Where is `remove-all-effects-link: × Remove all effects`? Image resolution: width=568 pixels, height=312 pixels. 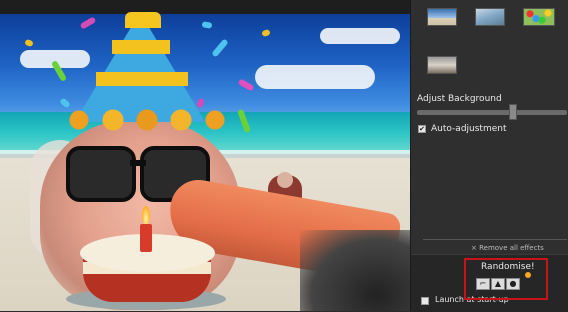
remove-all-effects-link: × Remove all effects is located at coordinates (507, 248).